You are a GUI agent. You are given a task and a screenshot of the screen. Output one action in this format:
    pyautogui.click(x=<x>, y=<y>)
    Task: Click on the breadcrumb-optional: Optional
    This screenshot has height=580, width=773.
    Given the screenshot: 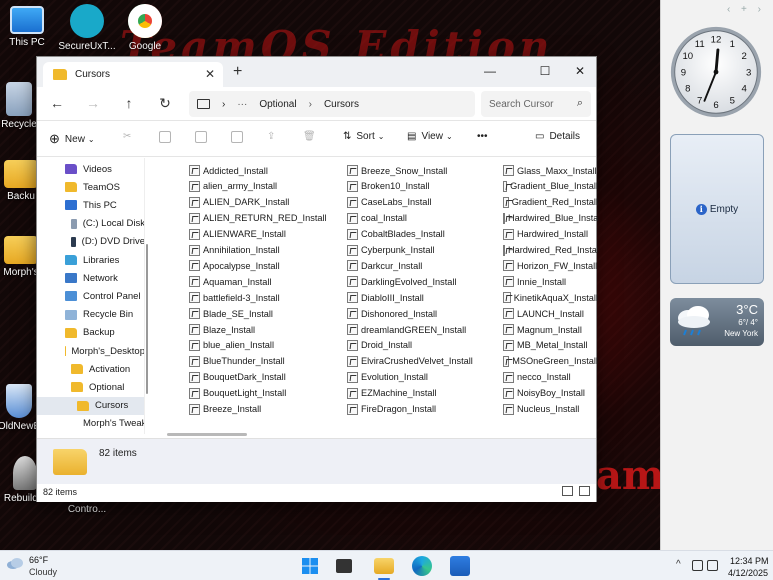 What is the action you would take?
    pyautogui.click(x=277, y=104)
    